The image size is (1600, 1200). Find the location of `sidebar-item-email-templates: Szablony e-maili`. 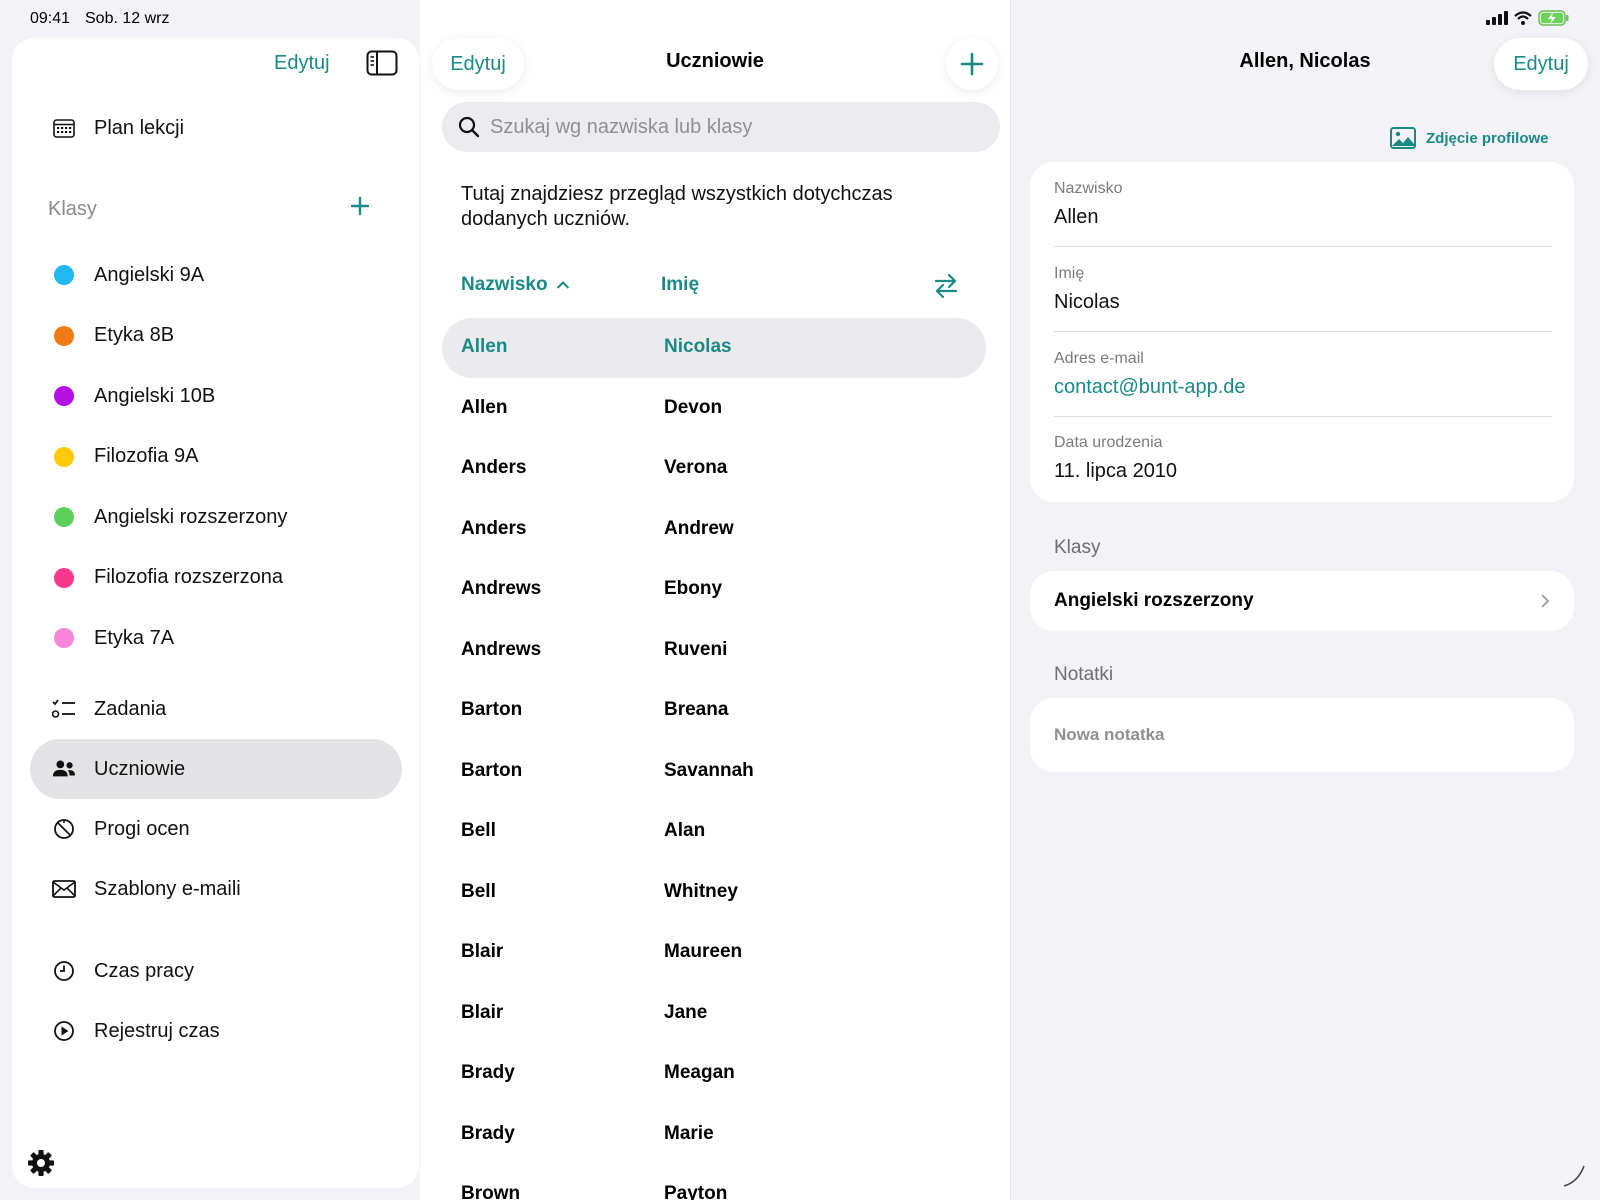

sidebar-item-email-templates: Szablony e-maili is located at coordinates (216, 889).